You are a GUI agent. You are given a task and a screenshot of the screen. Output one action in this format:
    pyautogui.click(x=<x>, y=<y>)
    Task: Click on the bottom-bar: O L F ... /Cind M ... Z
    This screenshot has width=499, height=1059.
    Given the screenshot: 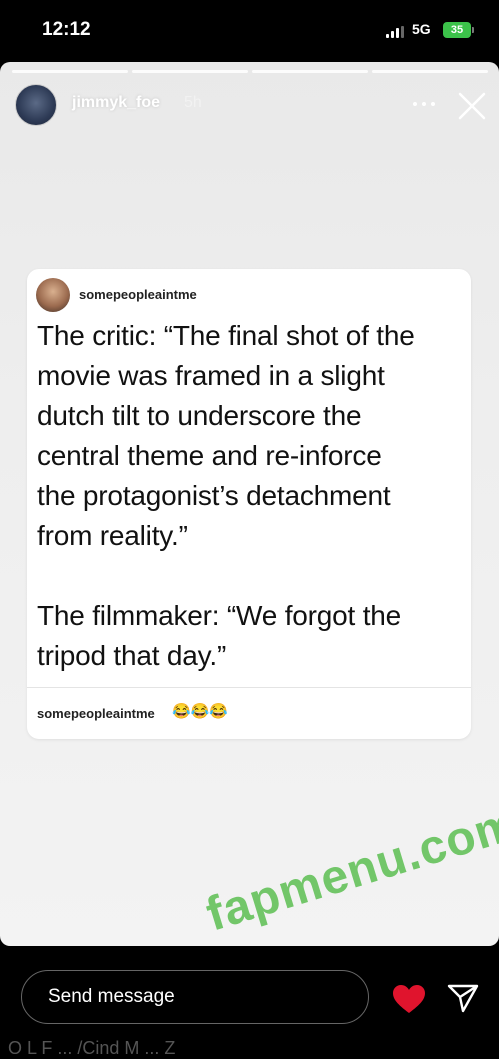 What is the action you would take?
    pyautogui.click(x=249, y=1002)
    